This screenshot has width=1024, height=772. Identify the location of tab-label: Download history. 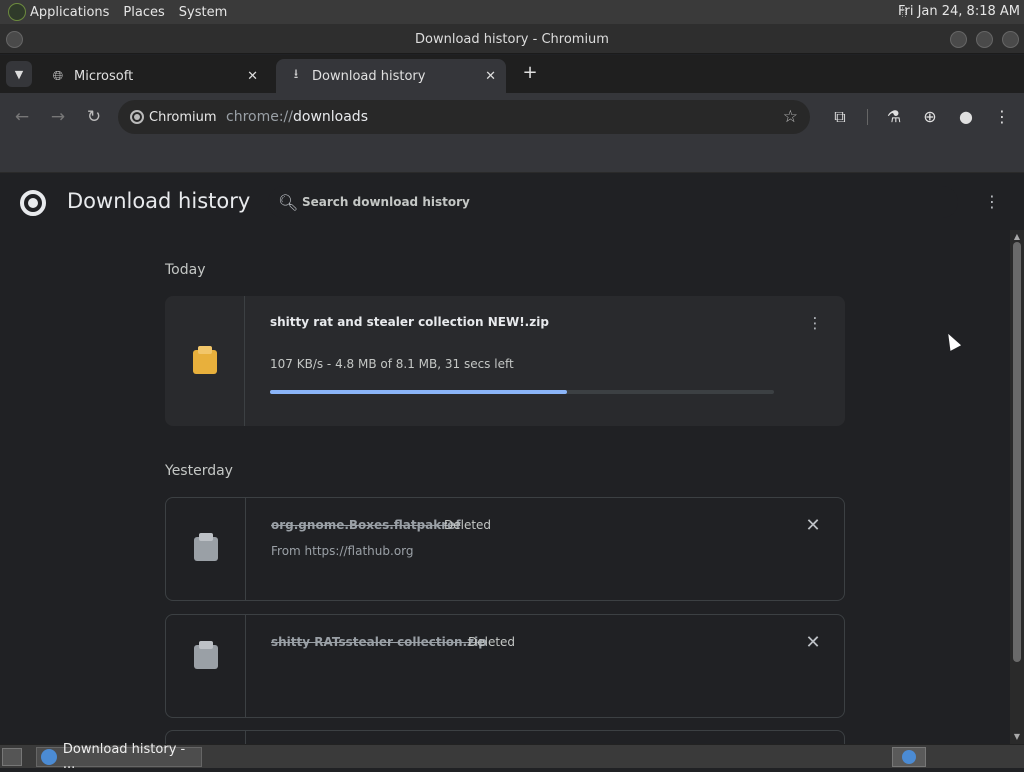
(369, 76).